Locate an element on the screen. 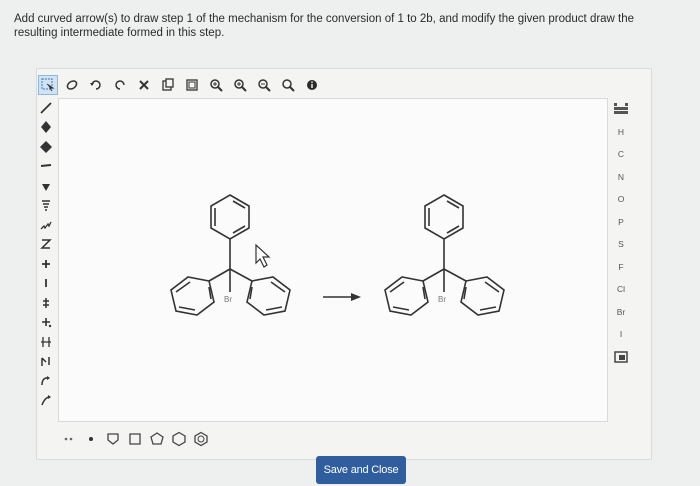  paste-icon is located at coordinates (192, 85).